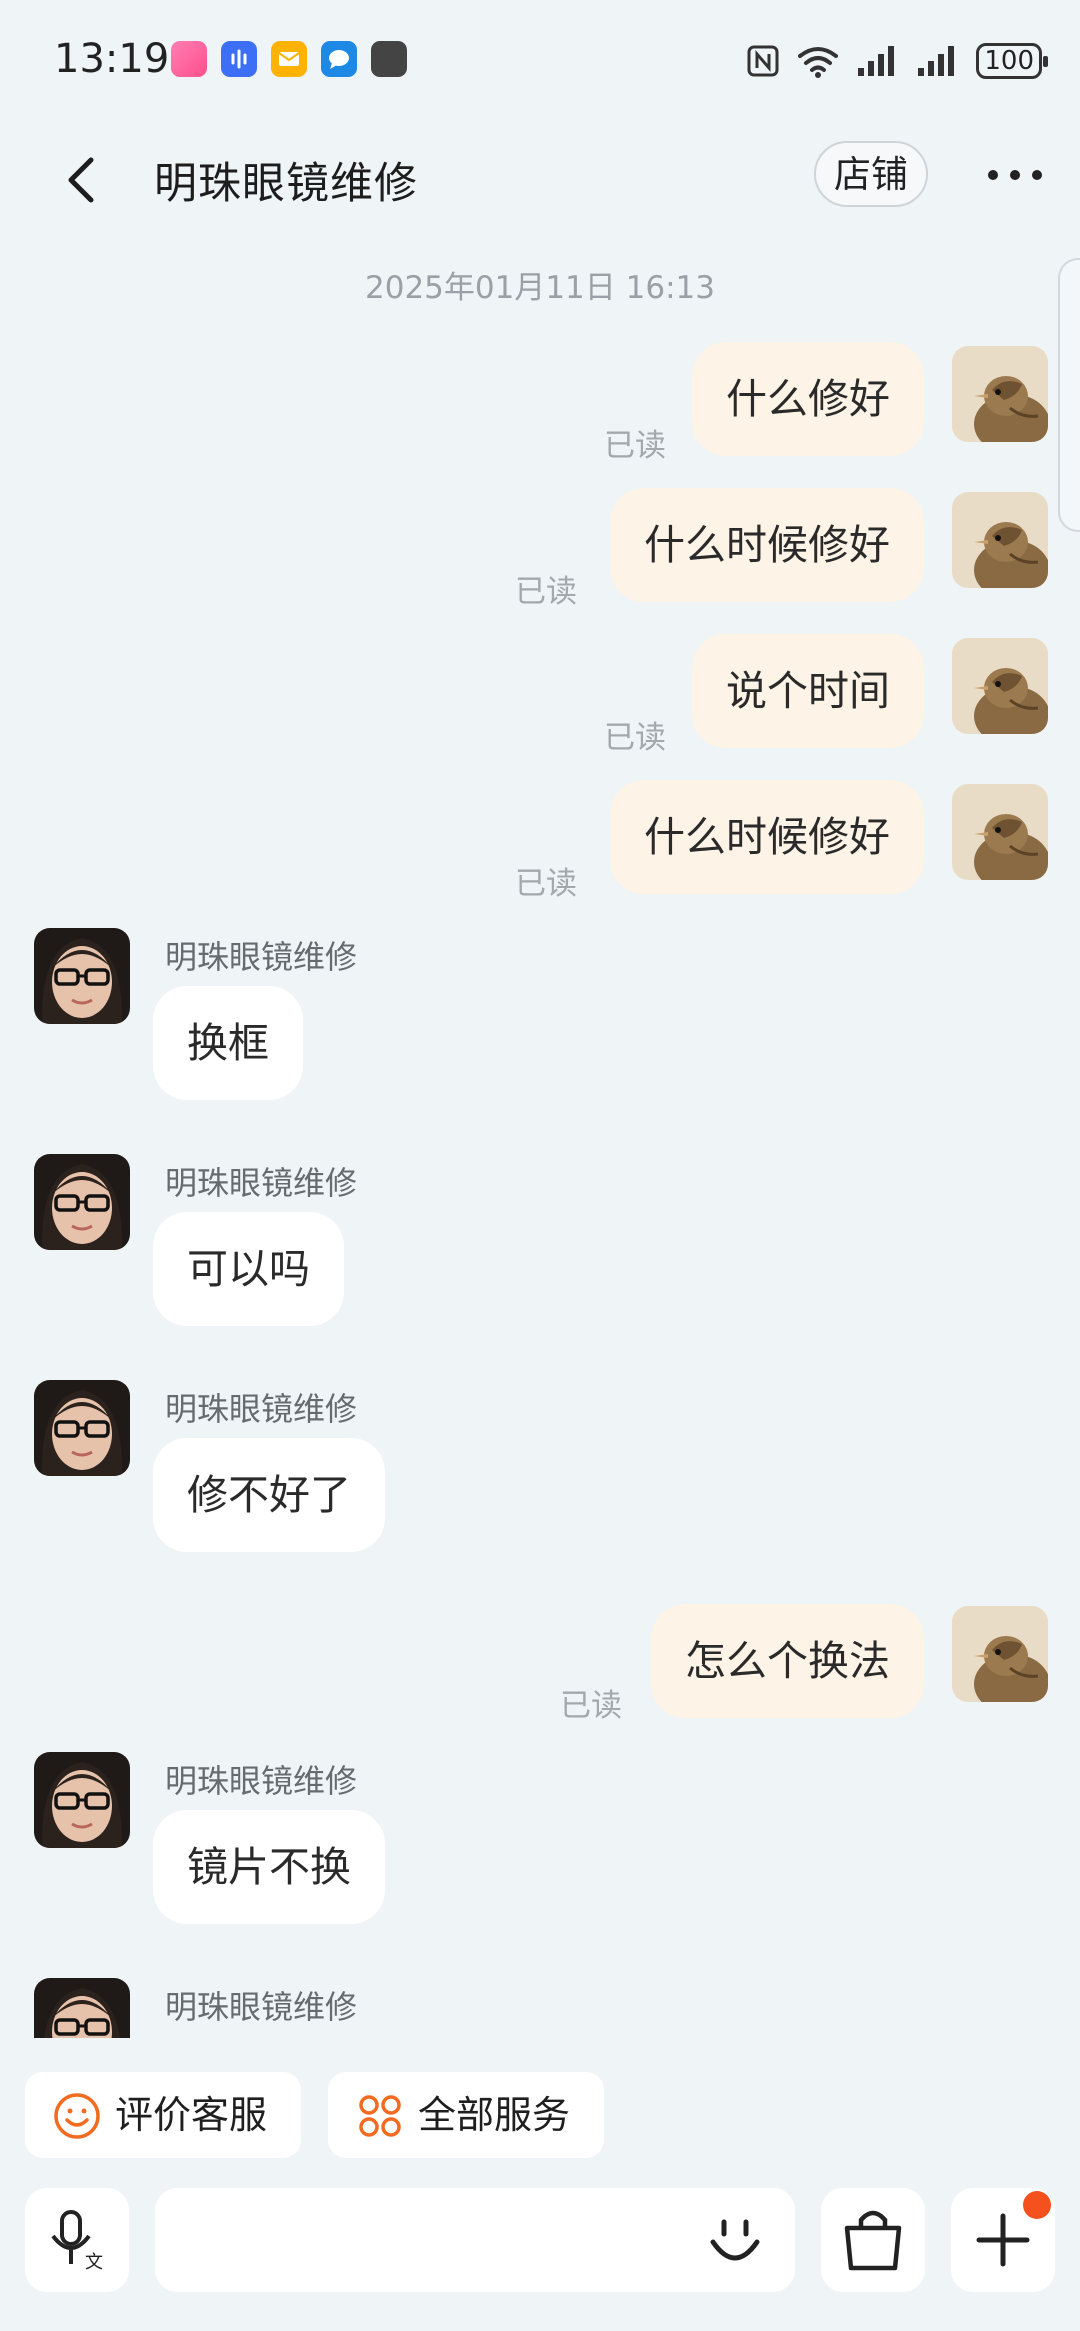  What do you see at coordinates (228, 1043) in the screenshot?
I see `merchant-message-bubble: 换框` at bounding box center [228, 1043].